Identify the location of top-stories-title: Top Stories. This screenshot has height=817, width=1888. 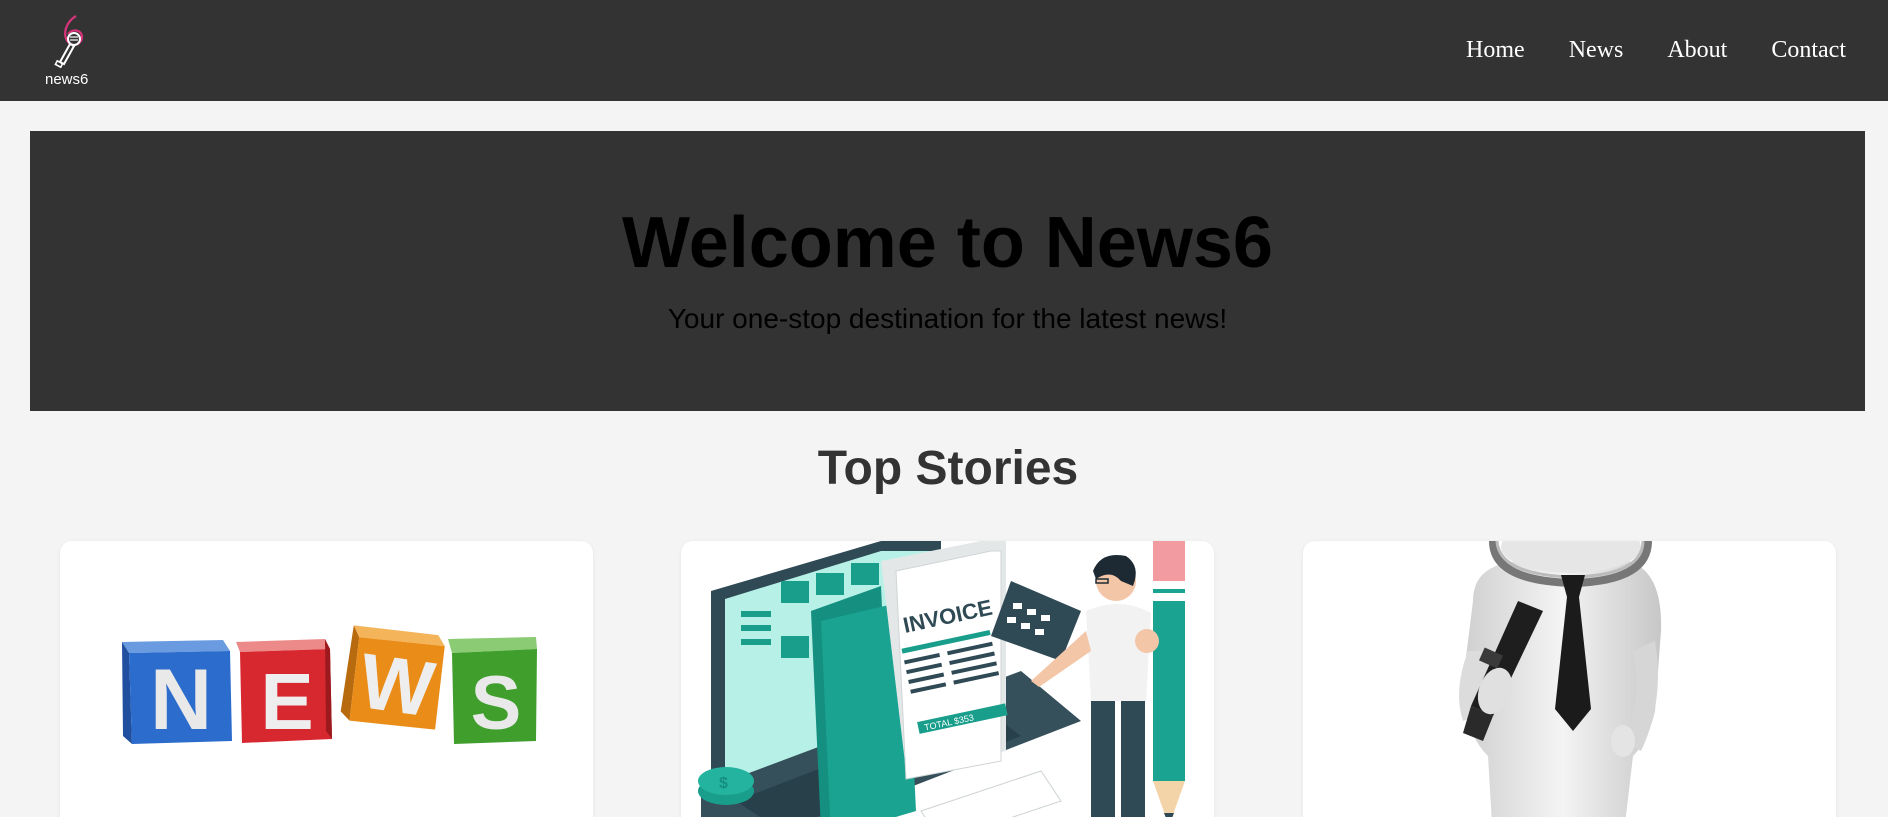
(948, 468).